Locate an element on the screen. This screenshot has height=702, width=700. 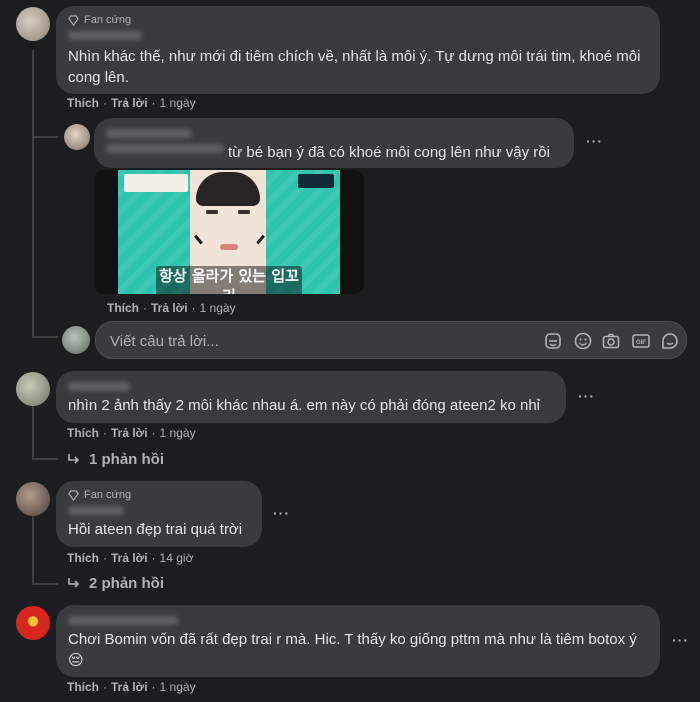
author-name-line2 is located at coordinates (165, 148).